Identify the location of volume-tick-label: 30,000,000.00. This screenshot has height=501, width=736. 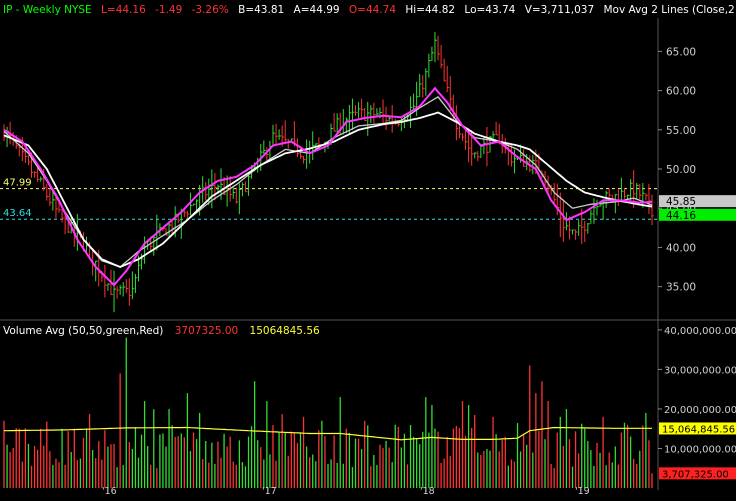
(700, 370).